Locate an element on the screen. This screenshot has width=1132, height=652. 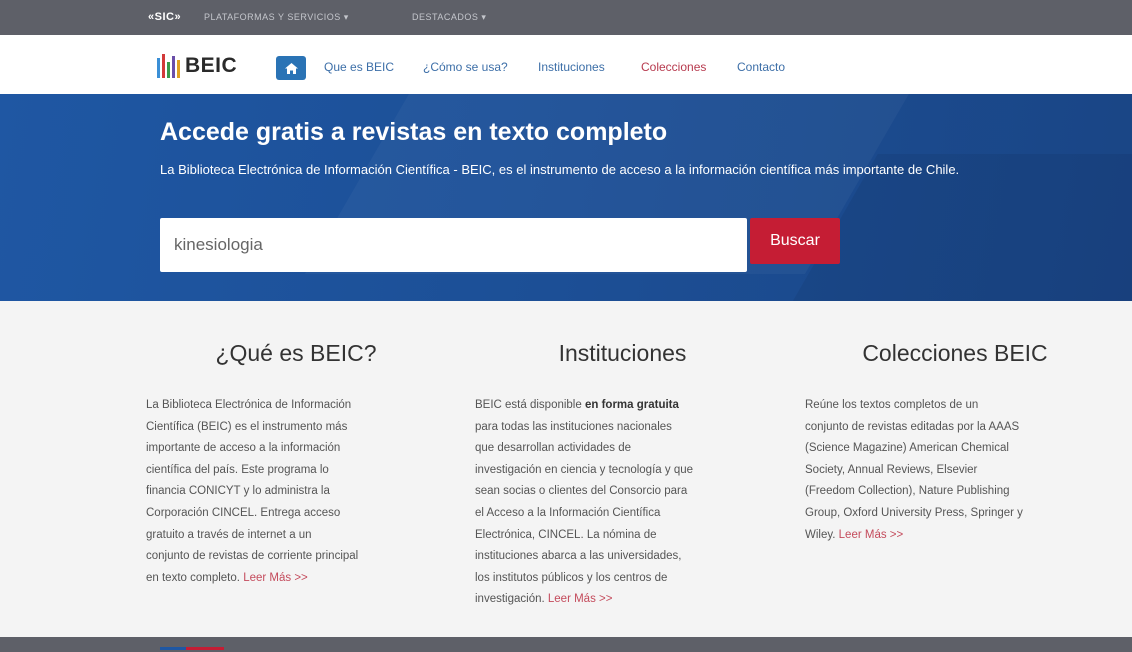
nav-link-como-se-usa: ¿Cómo se usa? is located at coordinates (465, 67).